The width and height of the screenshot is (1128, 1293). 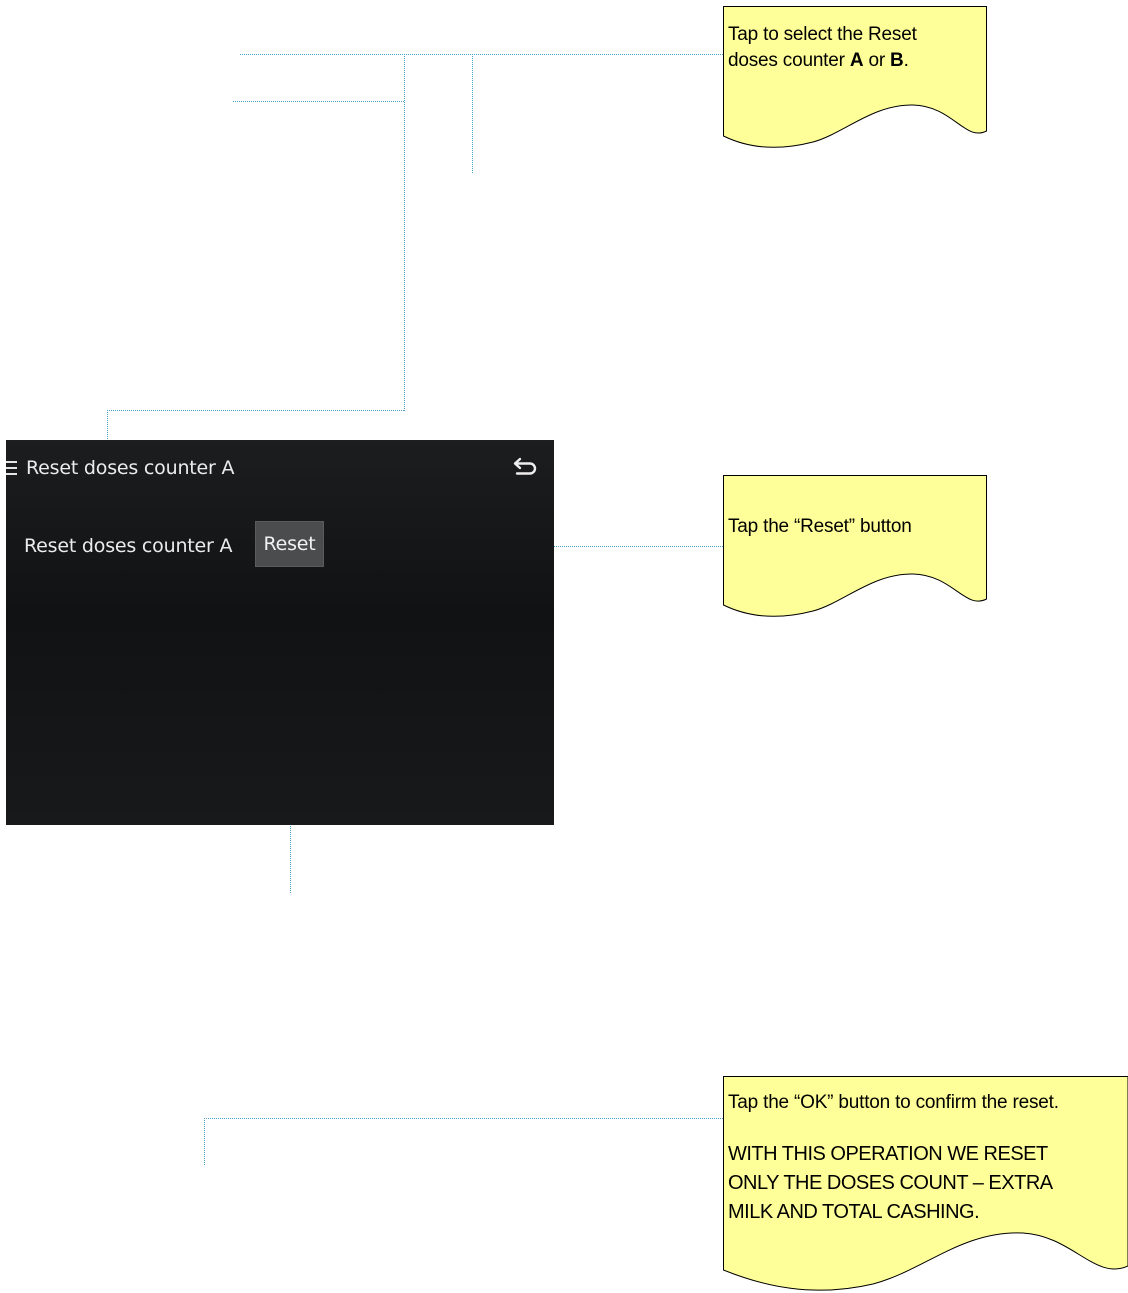 What do you see at coordinates (789, 60) in the screenshot?
I see `note-text-fragment: doses counter` at bounding box center [789, 60].